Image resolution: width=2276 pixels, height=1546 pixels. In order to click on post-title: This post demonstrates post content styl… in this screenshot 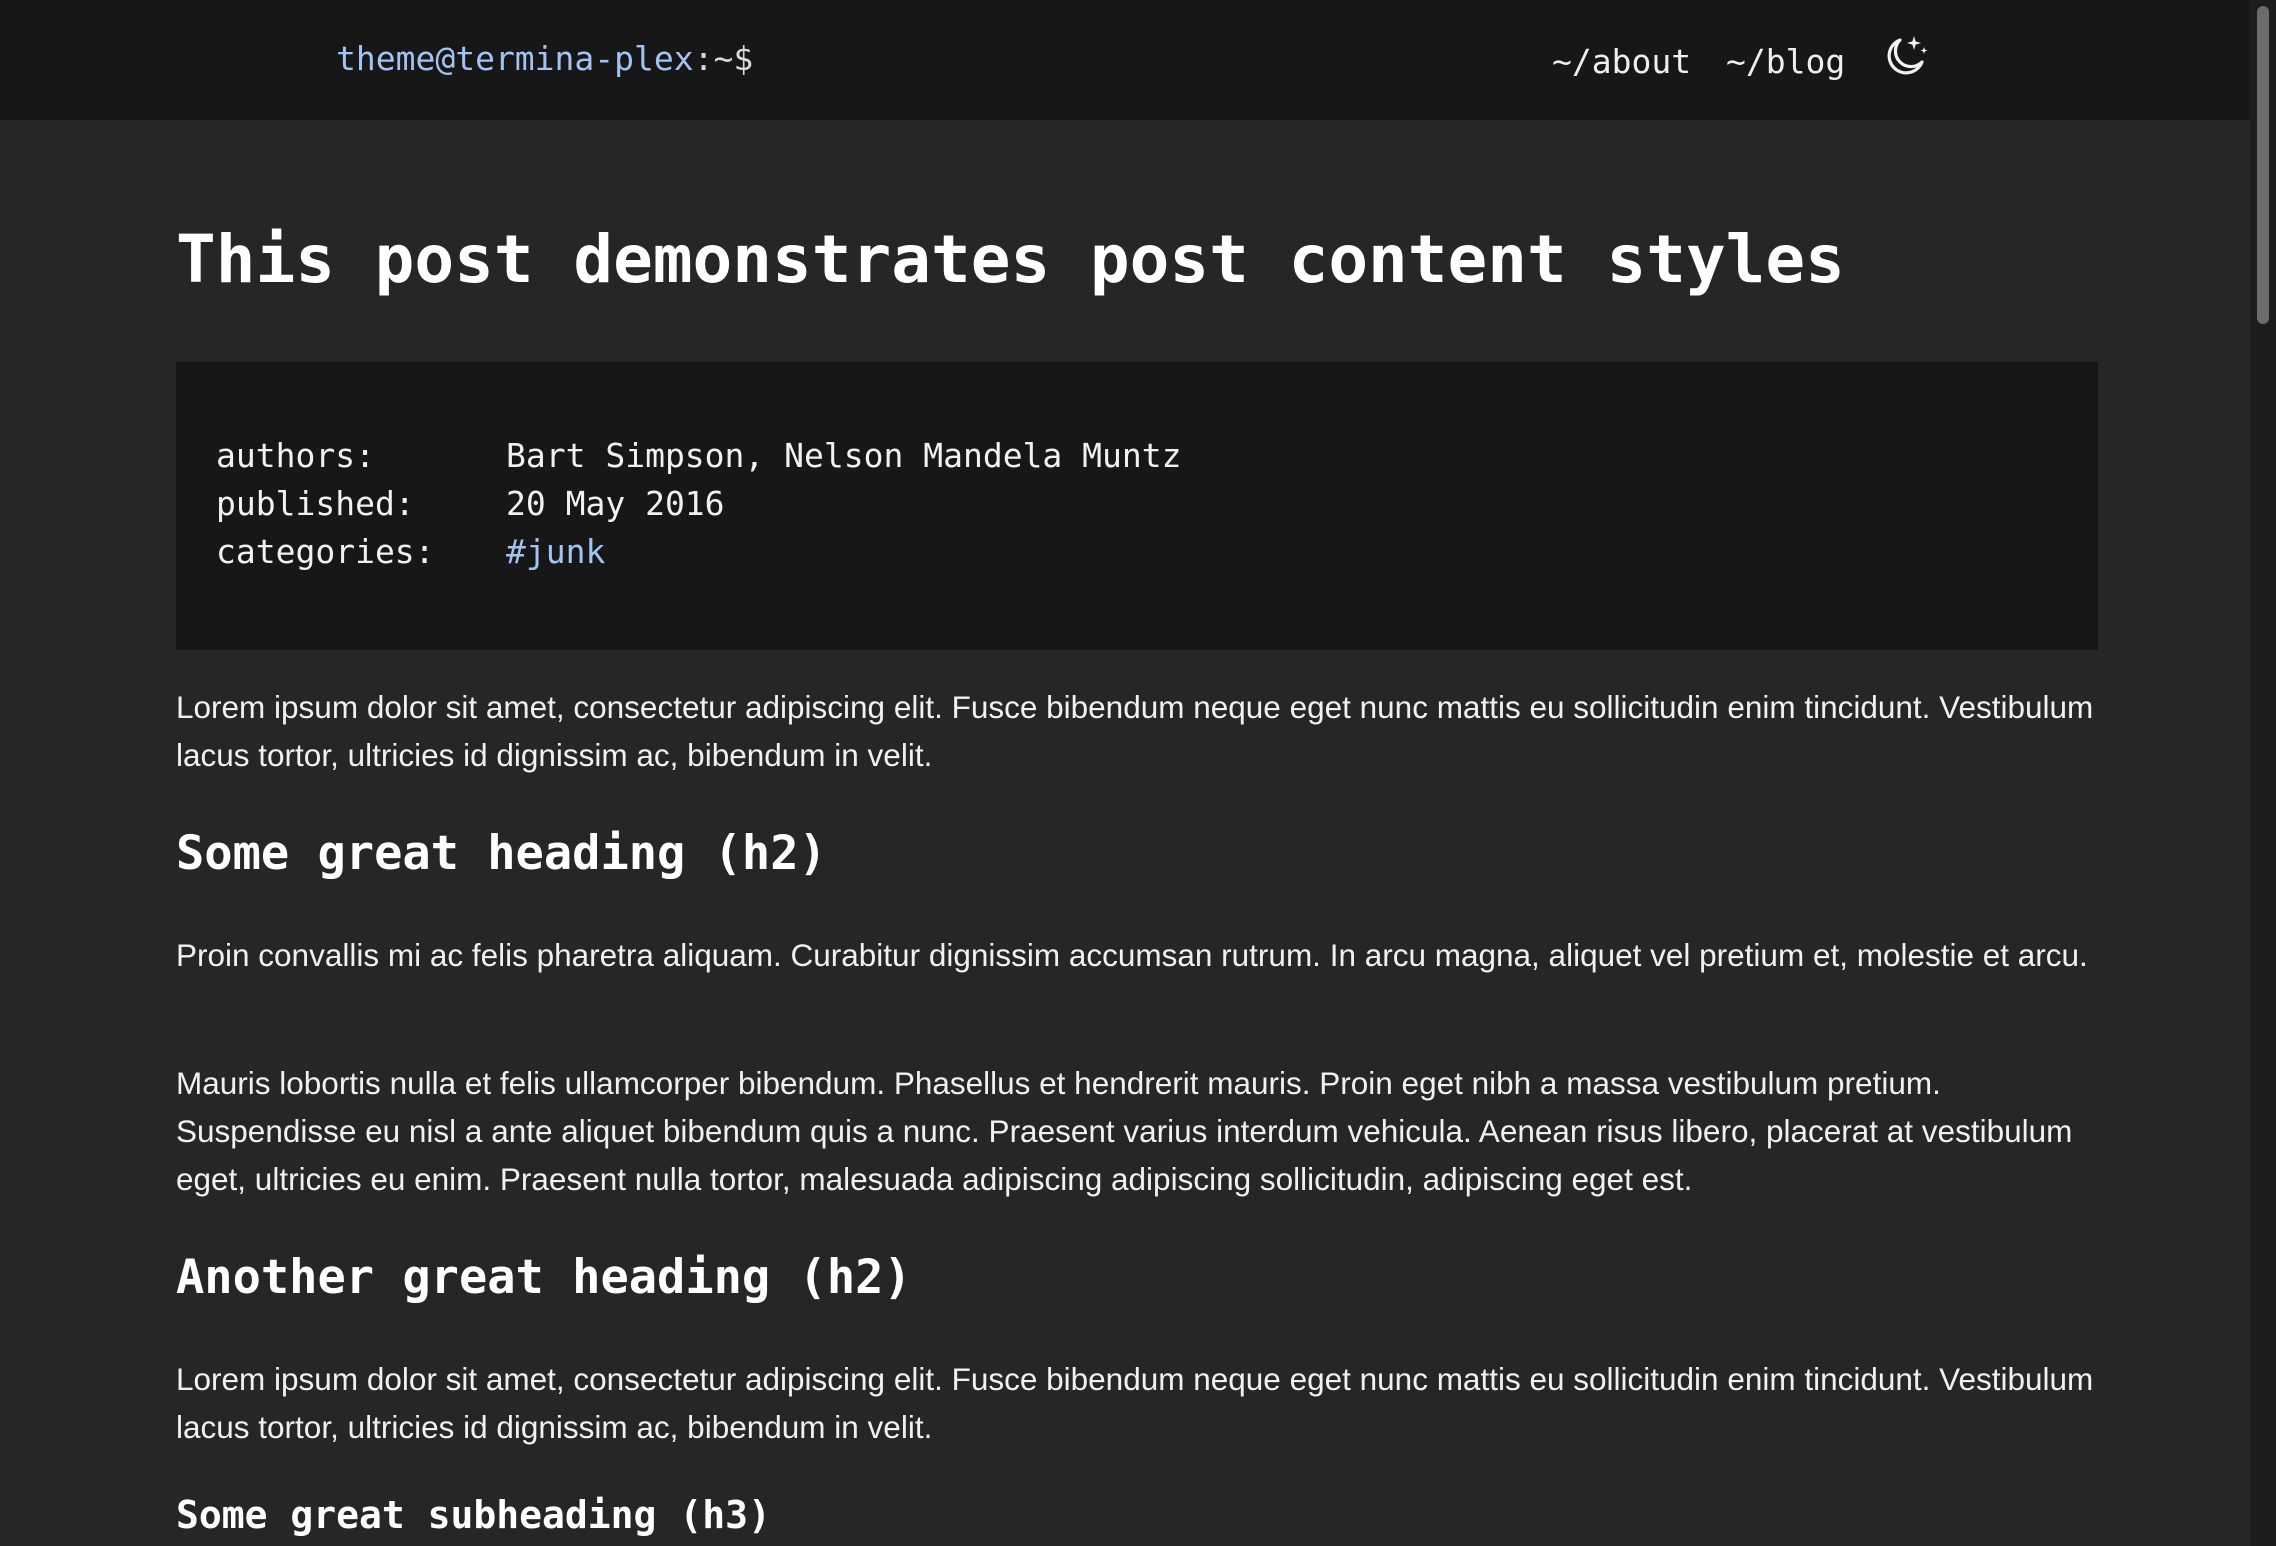, I will do `click(1010, 259)`.